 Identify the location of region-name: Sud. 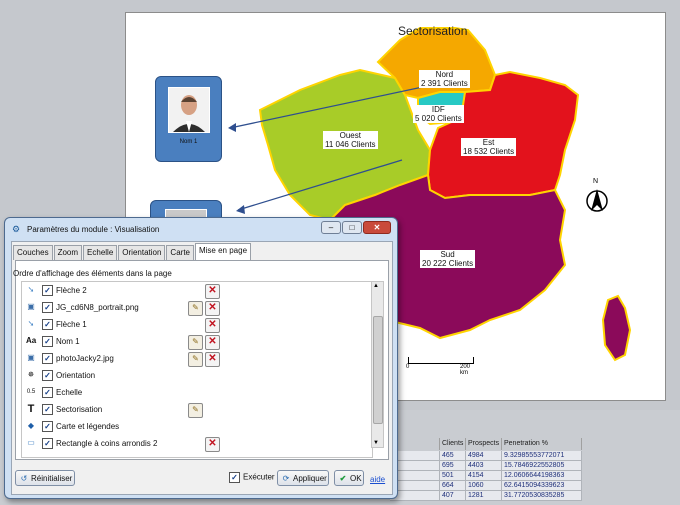
(447, 254).